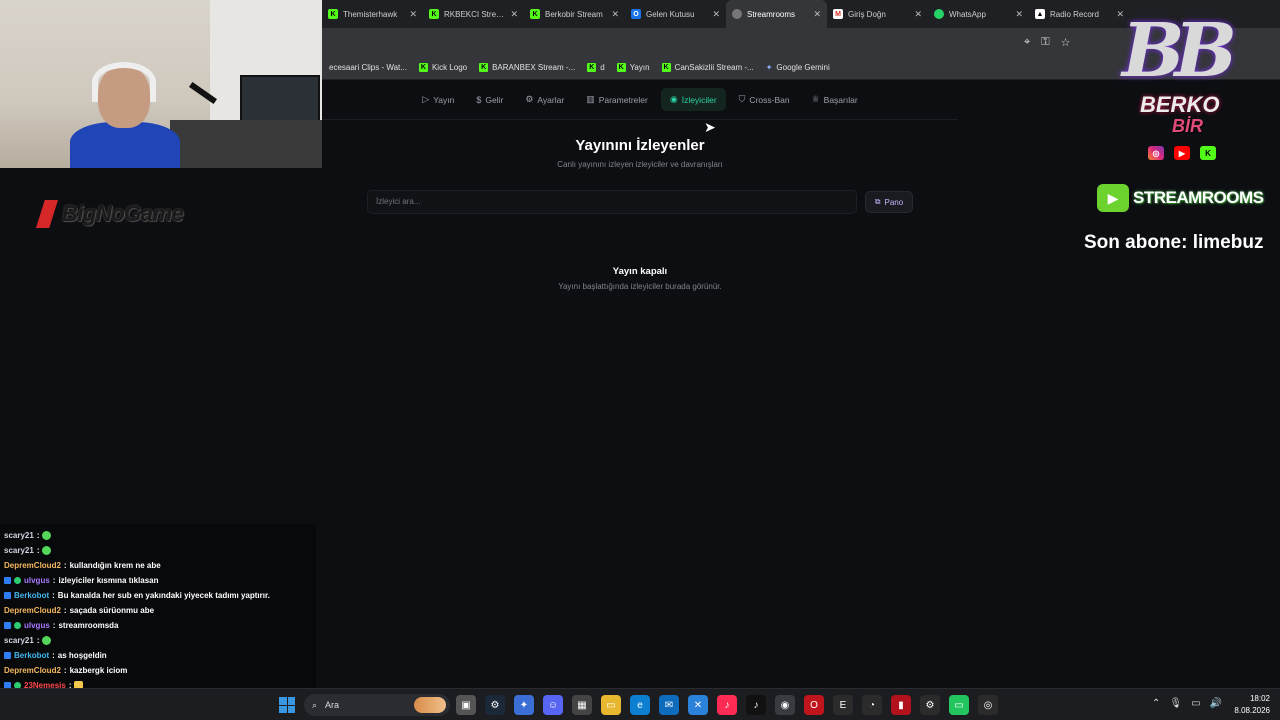  Describe the element at coordinates (489, 100) in the screenshot. I see `nav-item: $ Gelir` at that location.